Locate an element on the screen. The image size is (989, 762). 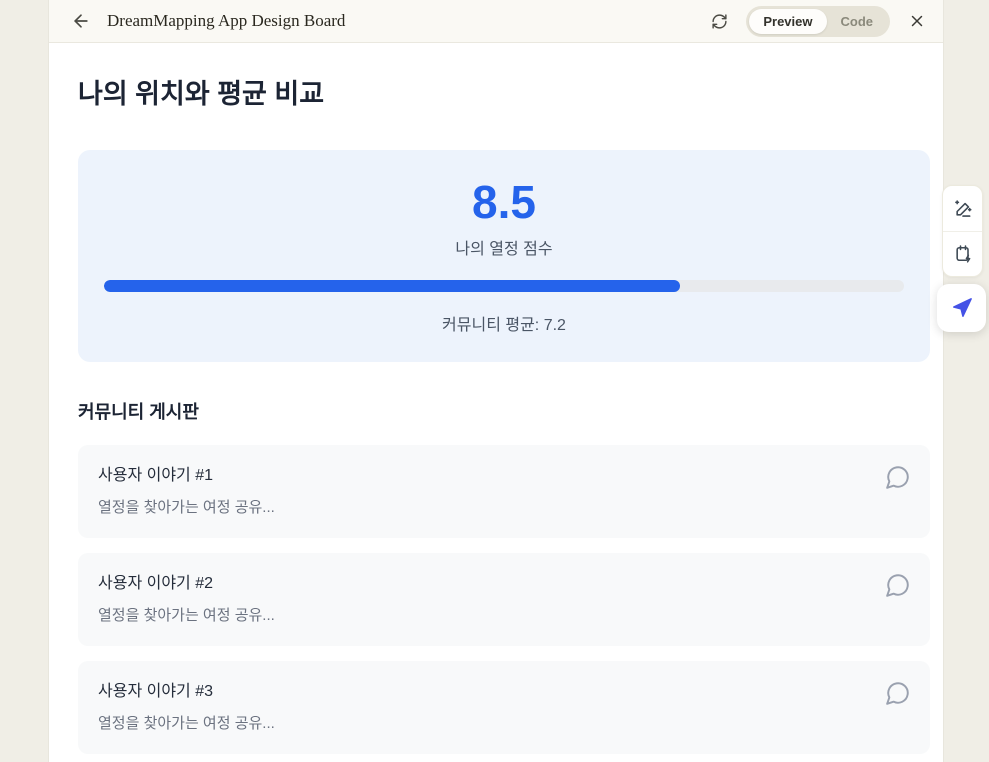
tab-preview: Preview is located at coordinates (788, 21).